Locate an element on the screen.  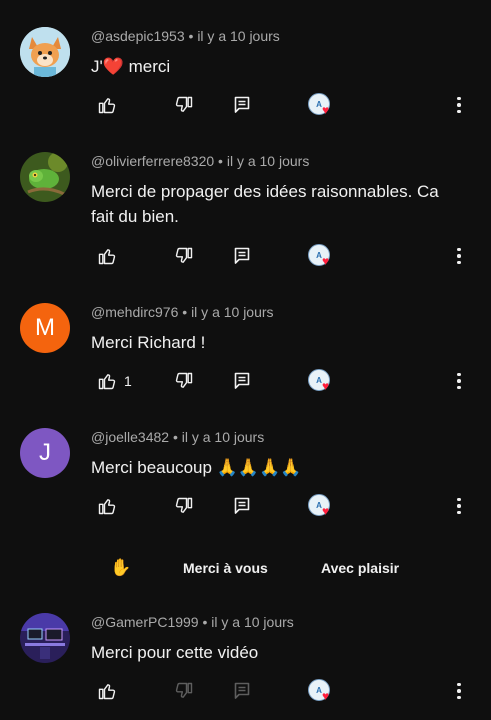
suggested-replies: ✋ Merci à vous Avec plaisir is located at coordinates (245, 568).